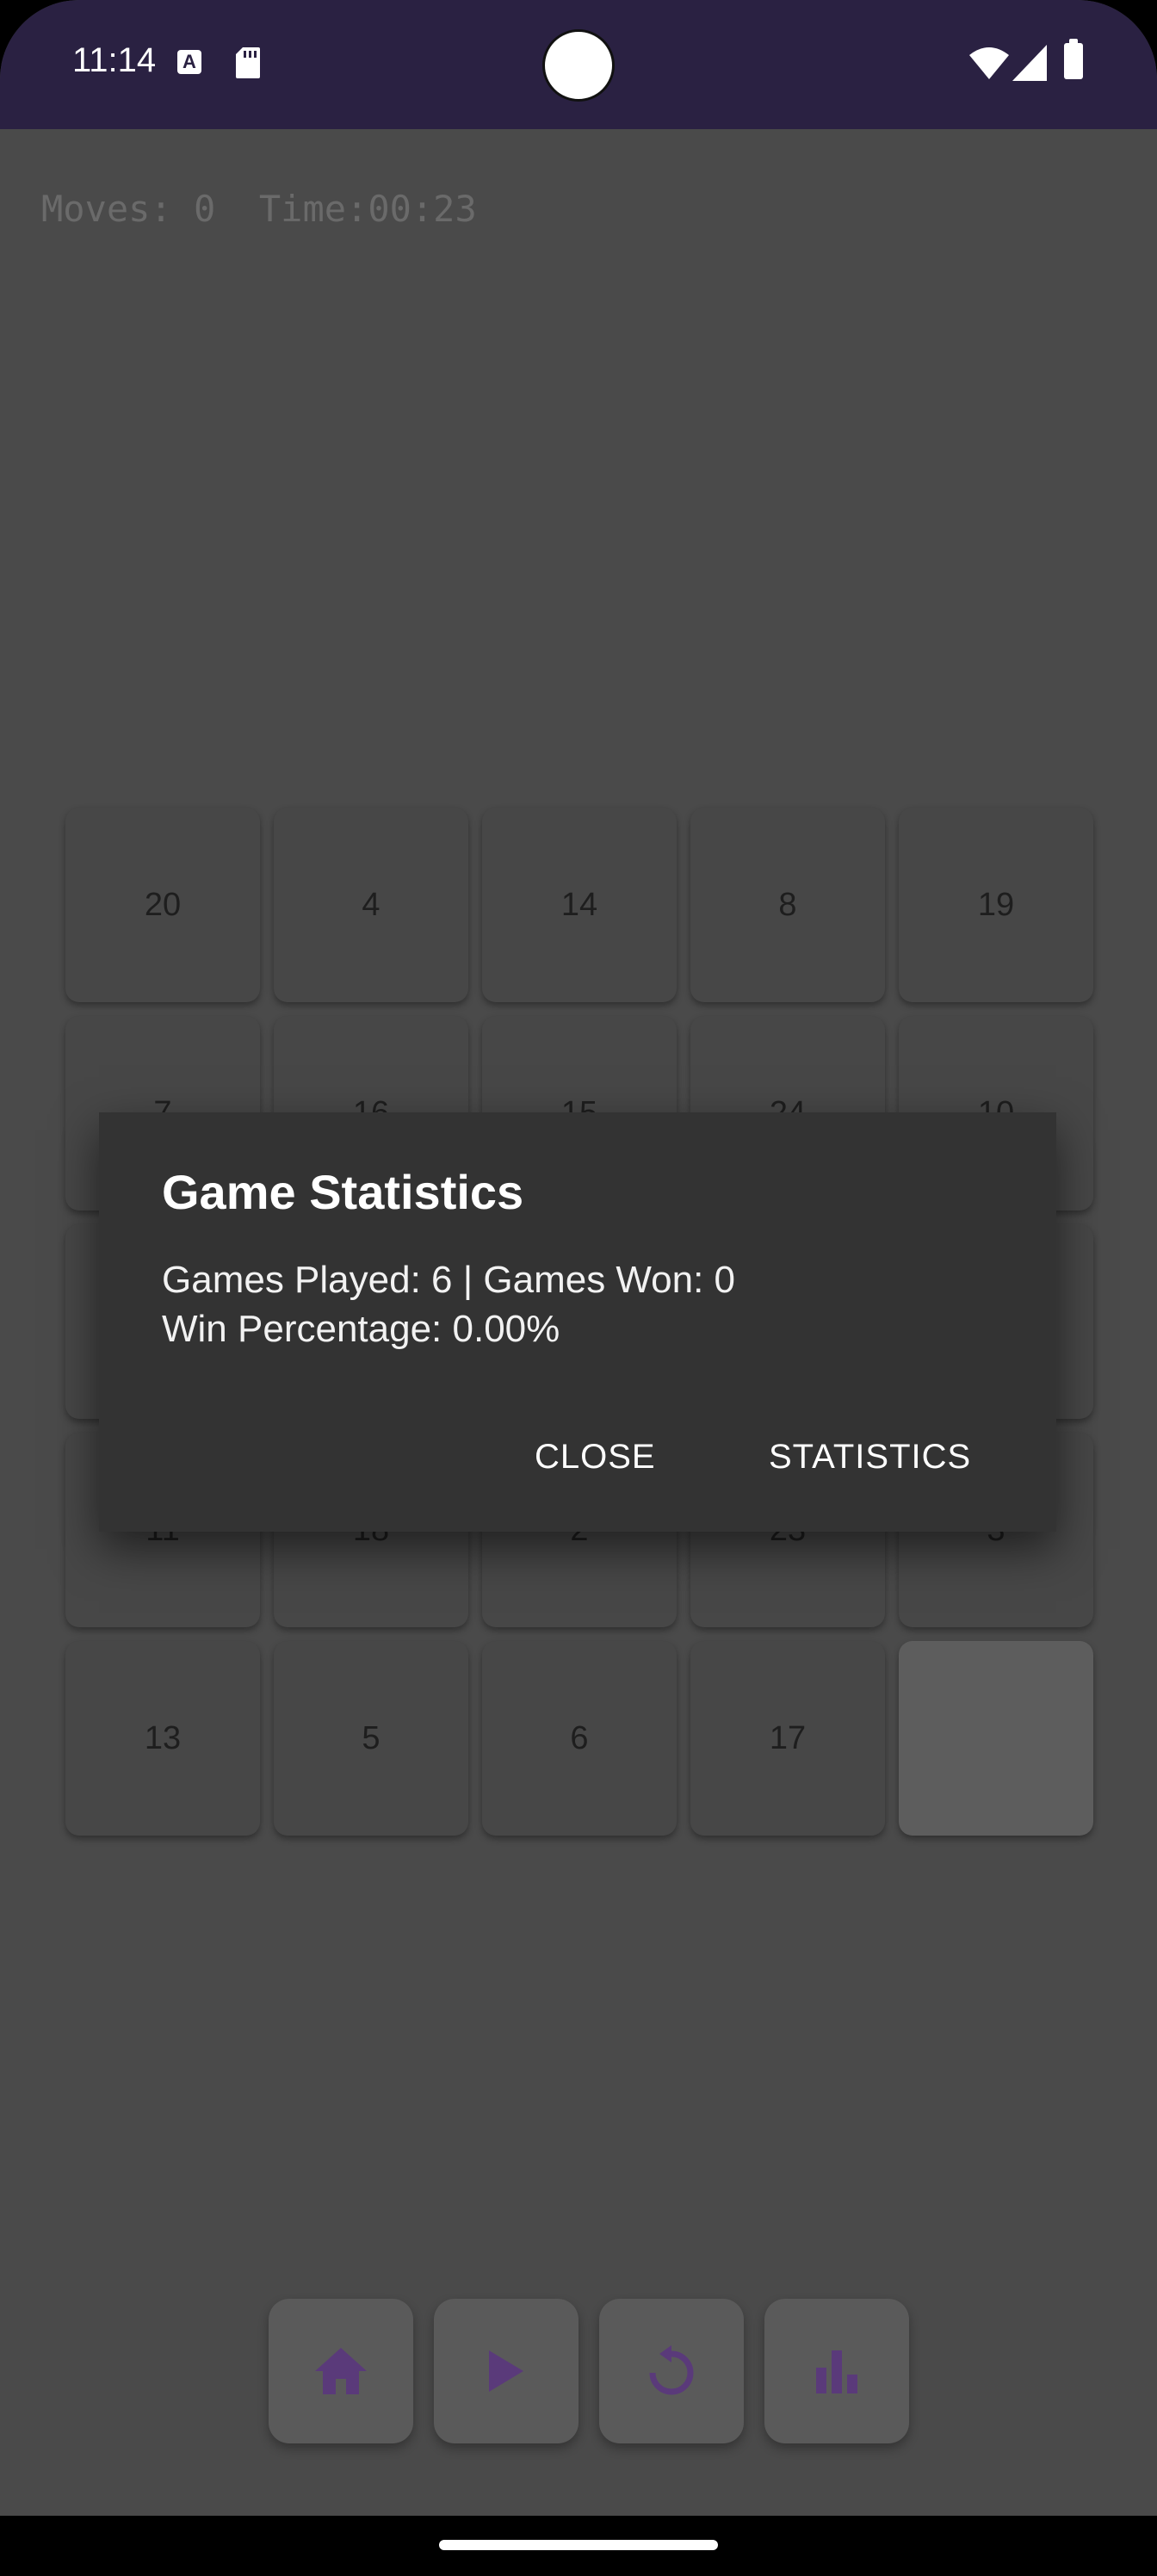 The image size is (1157, 2576). What do you see at coordinates (205, 209) in the screenshot?
I see `moves-value: 0` at bounding box center [205, 209].